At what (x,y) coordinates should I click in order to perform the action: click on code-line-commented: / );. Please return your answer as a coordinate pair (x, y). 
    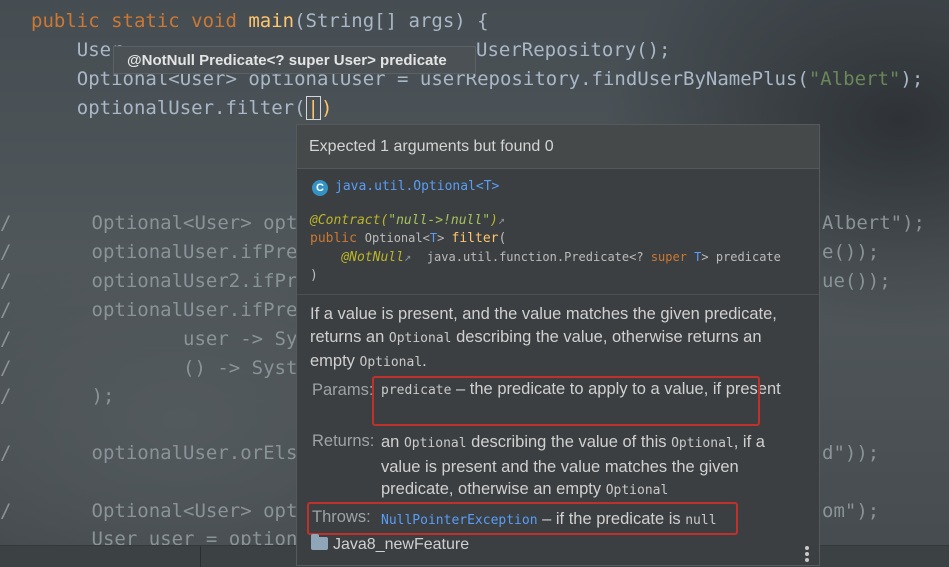
    Looking at the image, I should click on (57, 396).